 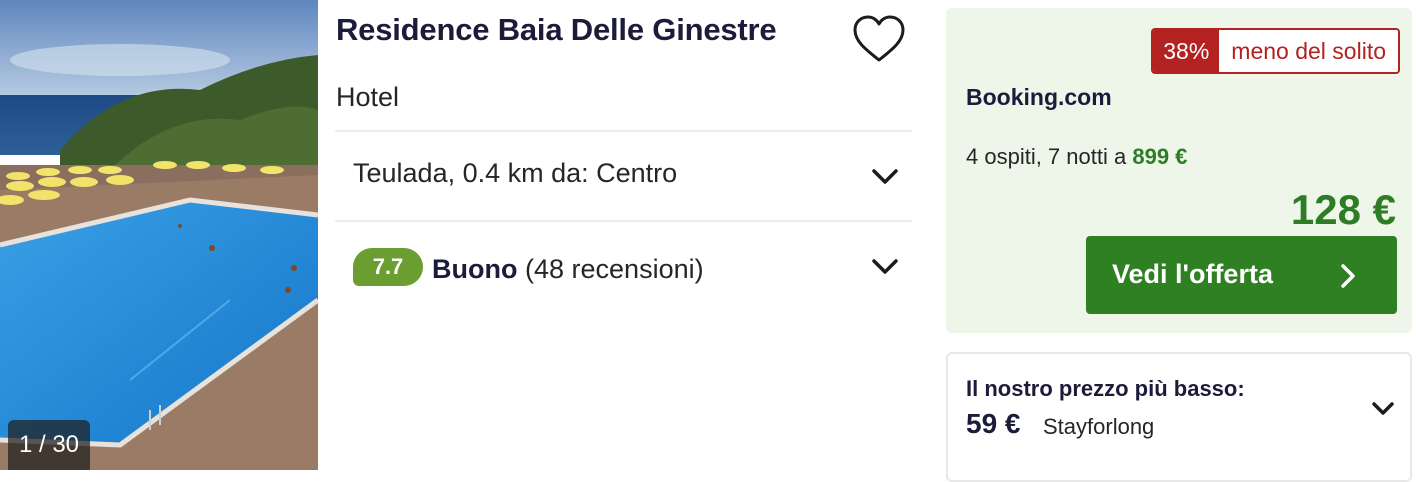 I want to click on stay-details: 4 ospiti, 7 notti a 899 €, so click(x=1076, y=157).